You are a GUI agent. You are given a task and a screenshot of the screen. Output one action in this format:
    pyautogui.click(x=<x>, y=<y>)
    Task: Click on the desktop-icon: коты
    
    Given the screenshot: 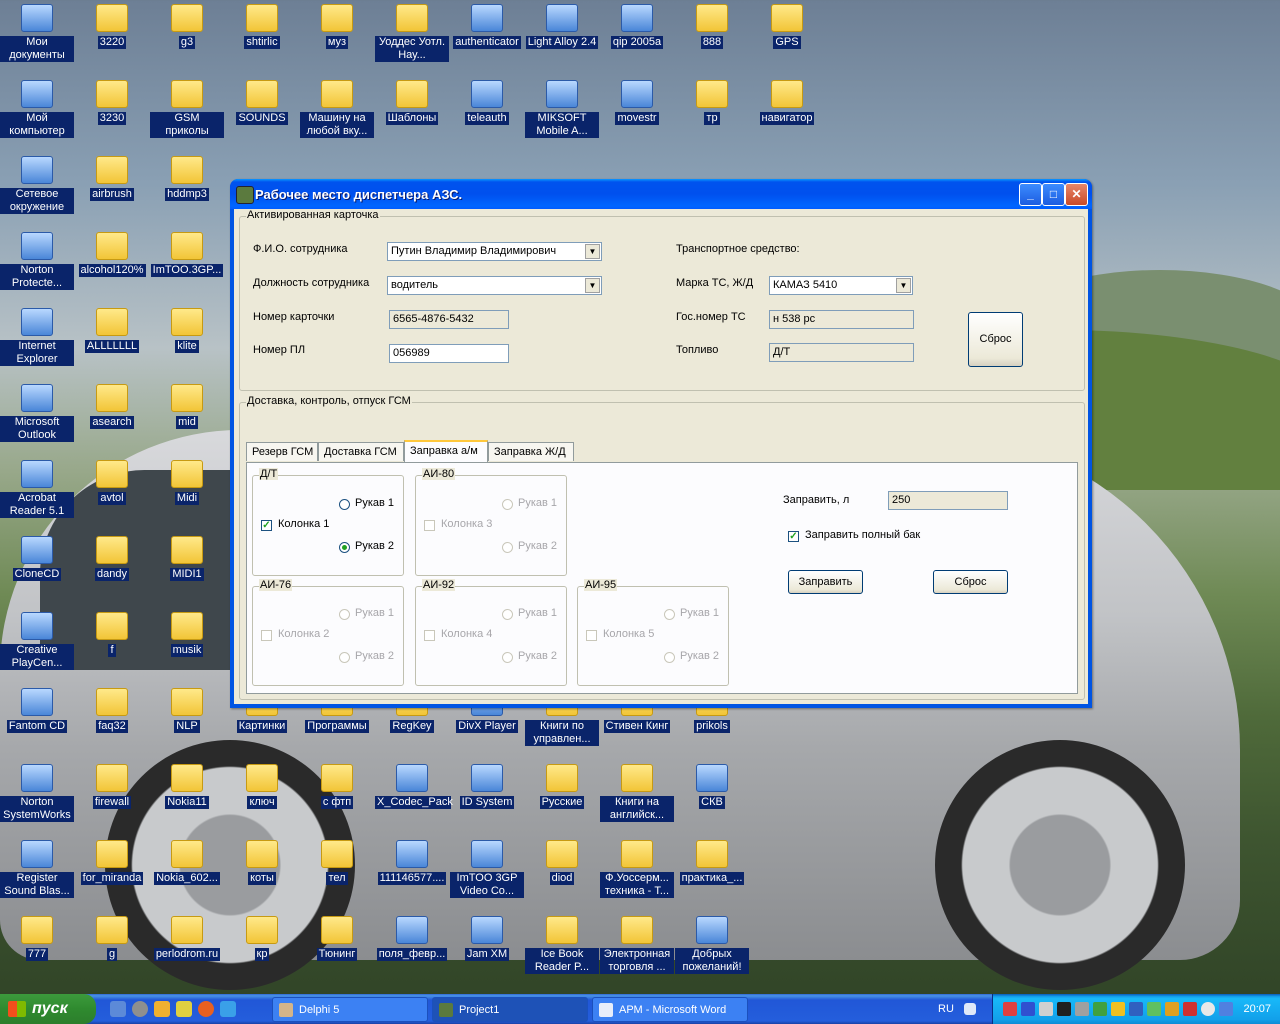 What is the action you would take?
    pyautogui.click(x=262, y=860)
    